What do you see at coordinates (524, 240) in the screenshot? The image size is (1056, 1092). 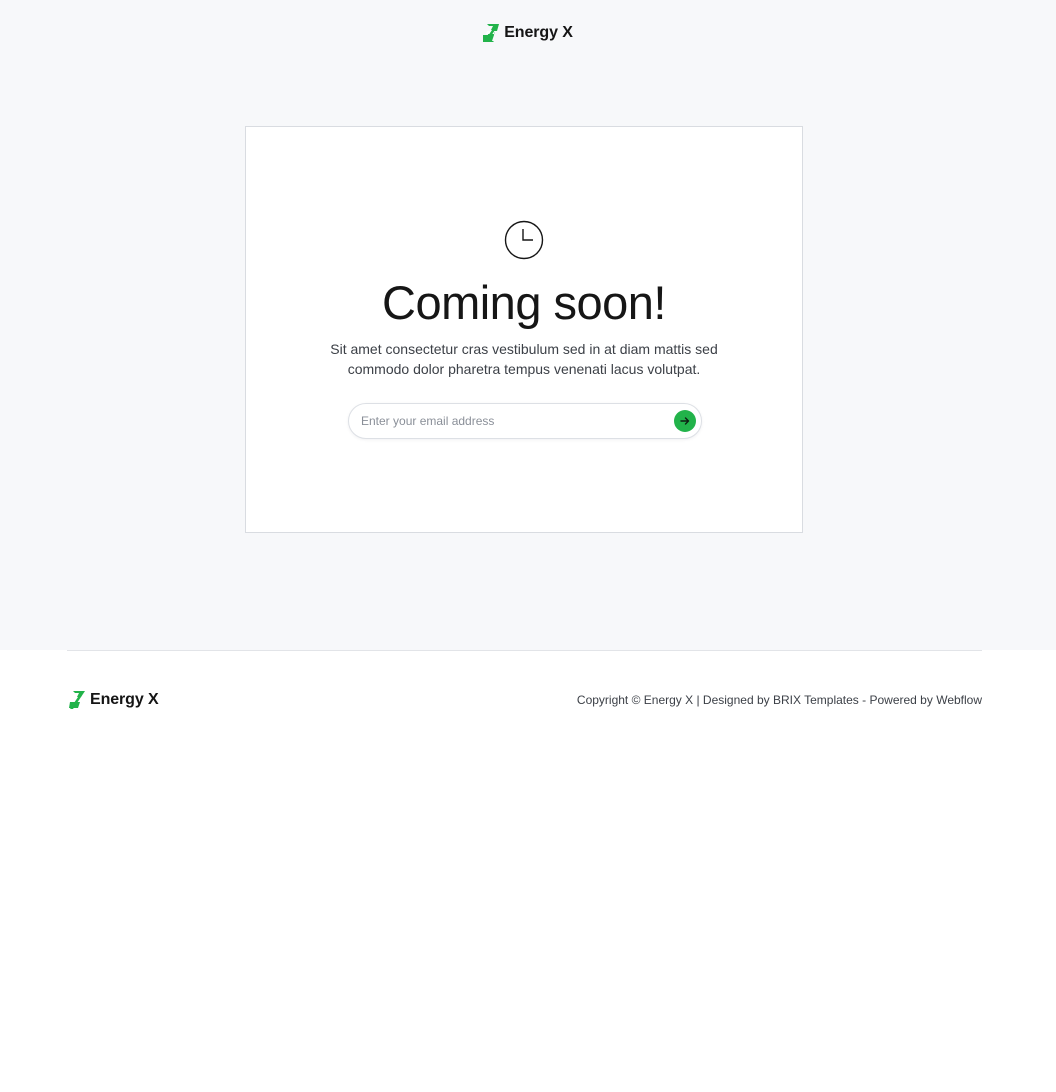 I see `clock-icon` at bounding box center [524, 240].